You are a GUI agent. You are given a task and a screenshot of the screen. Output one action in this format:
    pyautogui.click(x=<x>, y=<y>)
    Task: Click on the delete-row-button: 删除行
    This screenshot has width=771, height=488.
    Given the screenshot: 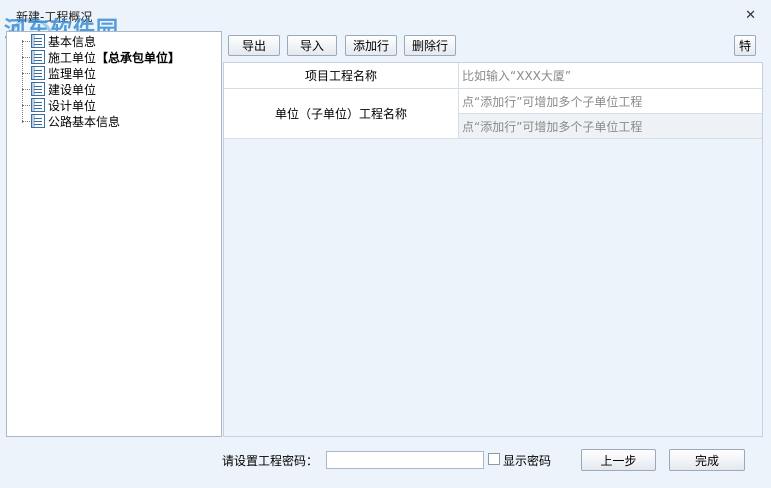 What is the action you would take?
    pyautogui.click(x=430, y=45)
    